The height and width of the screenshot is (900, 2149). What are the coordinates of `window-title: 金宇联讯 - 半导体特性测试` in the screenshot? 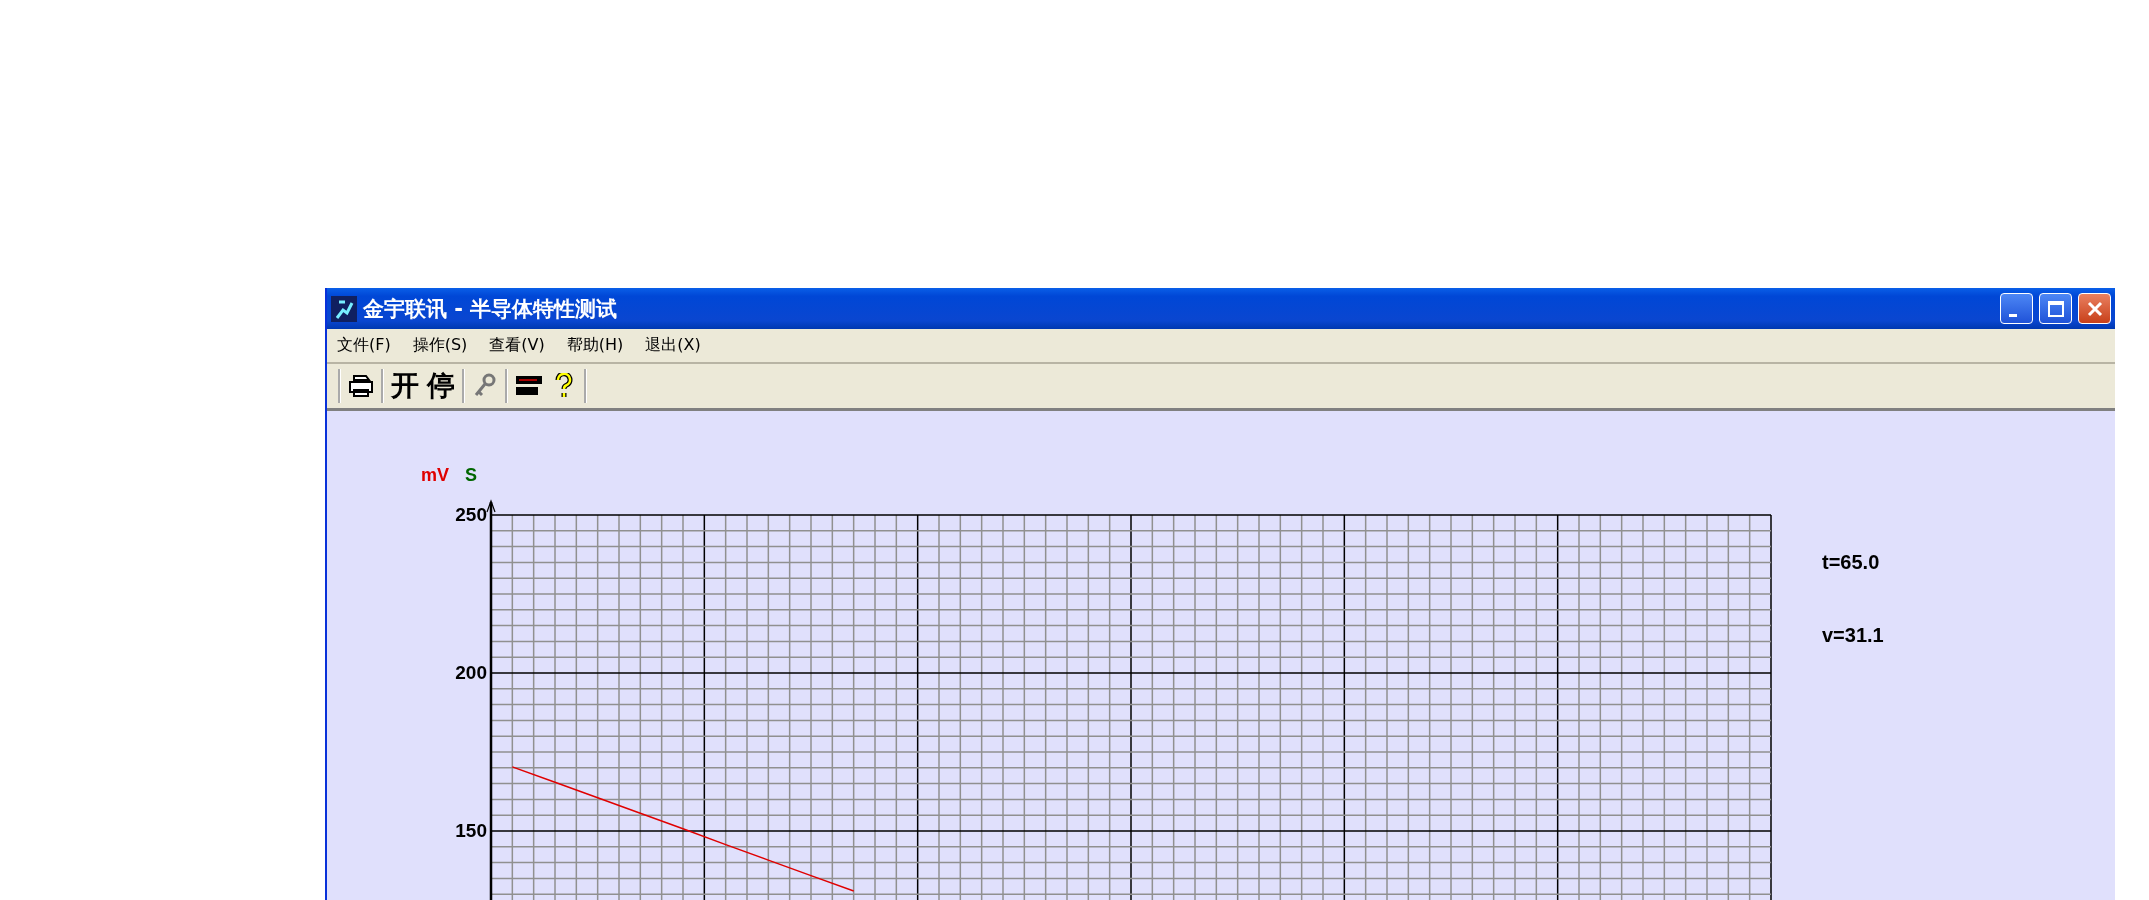 It's located at (491, 309).